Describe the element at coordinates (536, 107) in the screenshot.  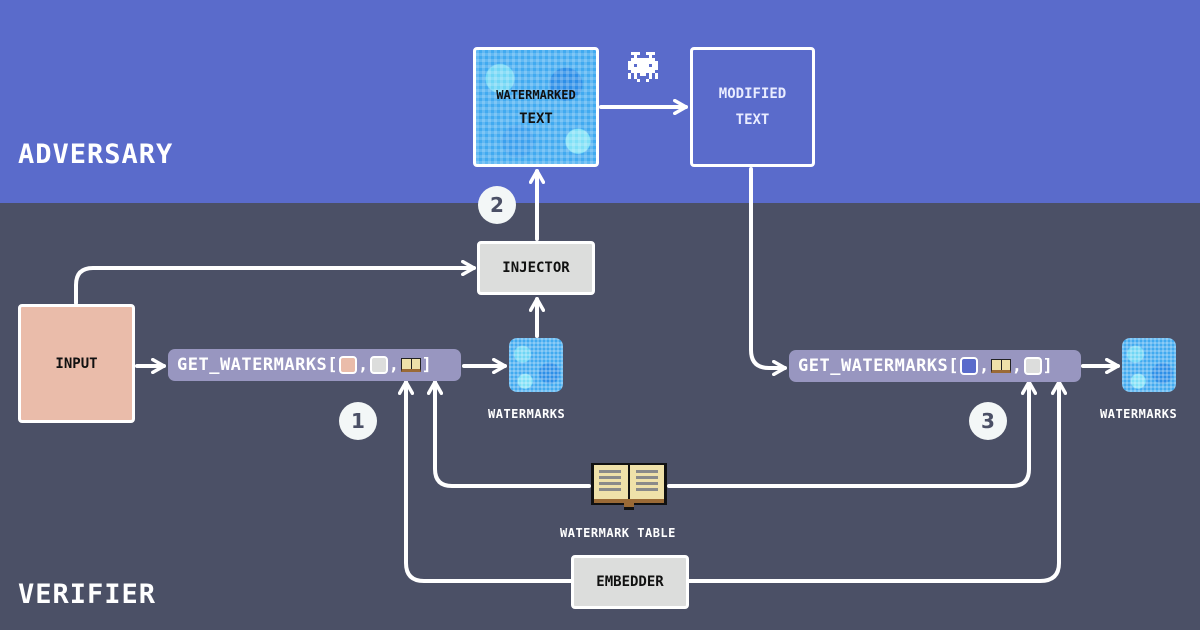
I see `watermarked-text-node: WATERMARKED TEXT` at that location.